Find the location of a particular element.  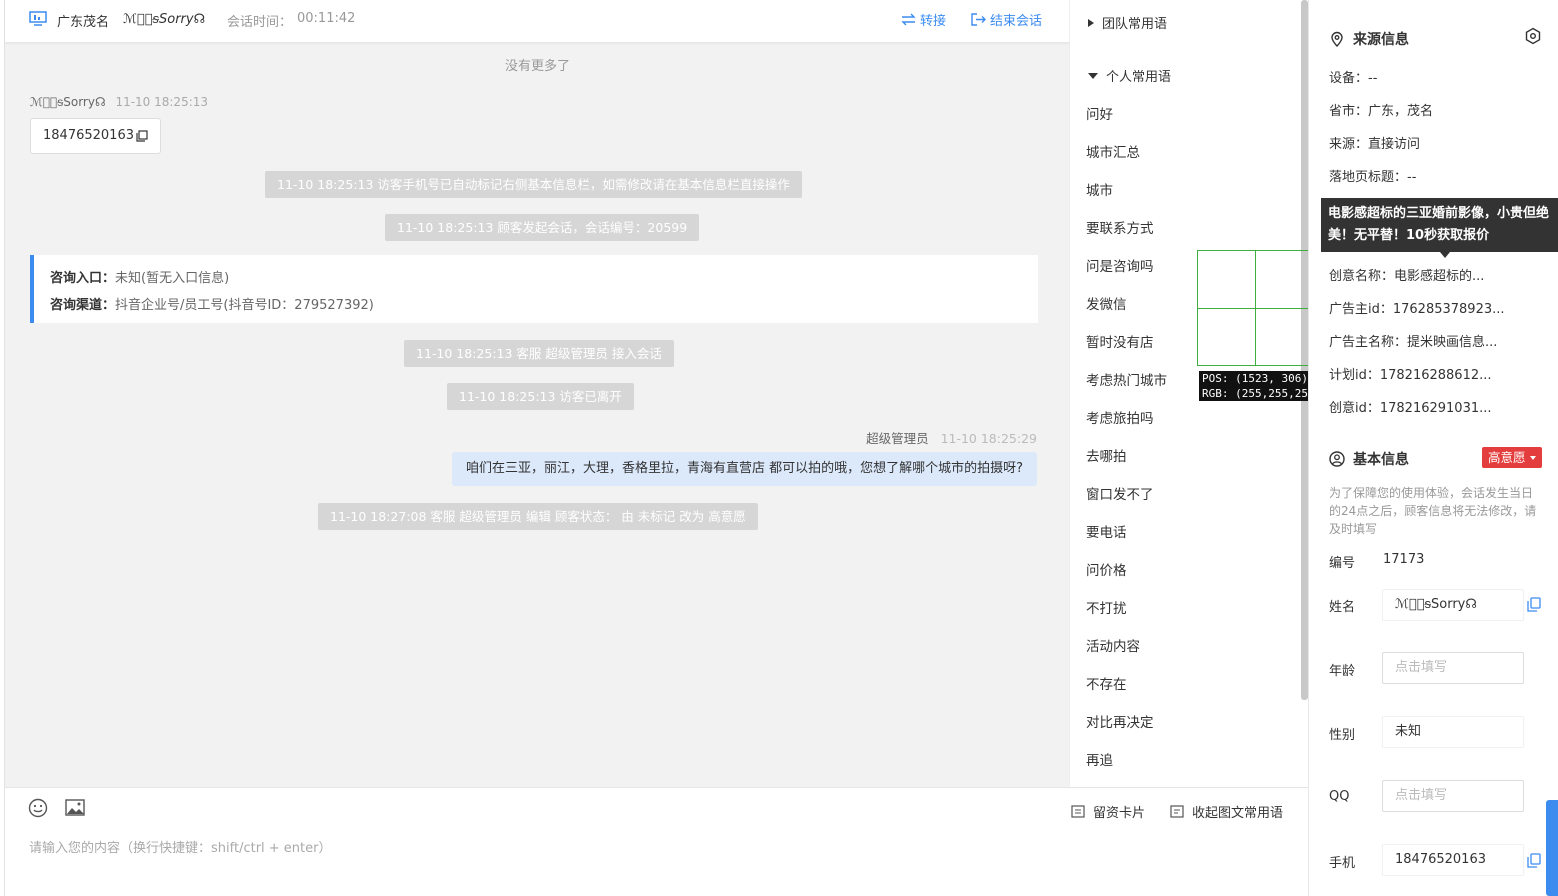

lead-card-button: 留资卡片 is located at coordinates (1108, 811).